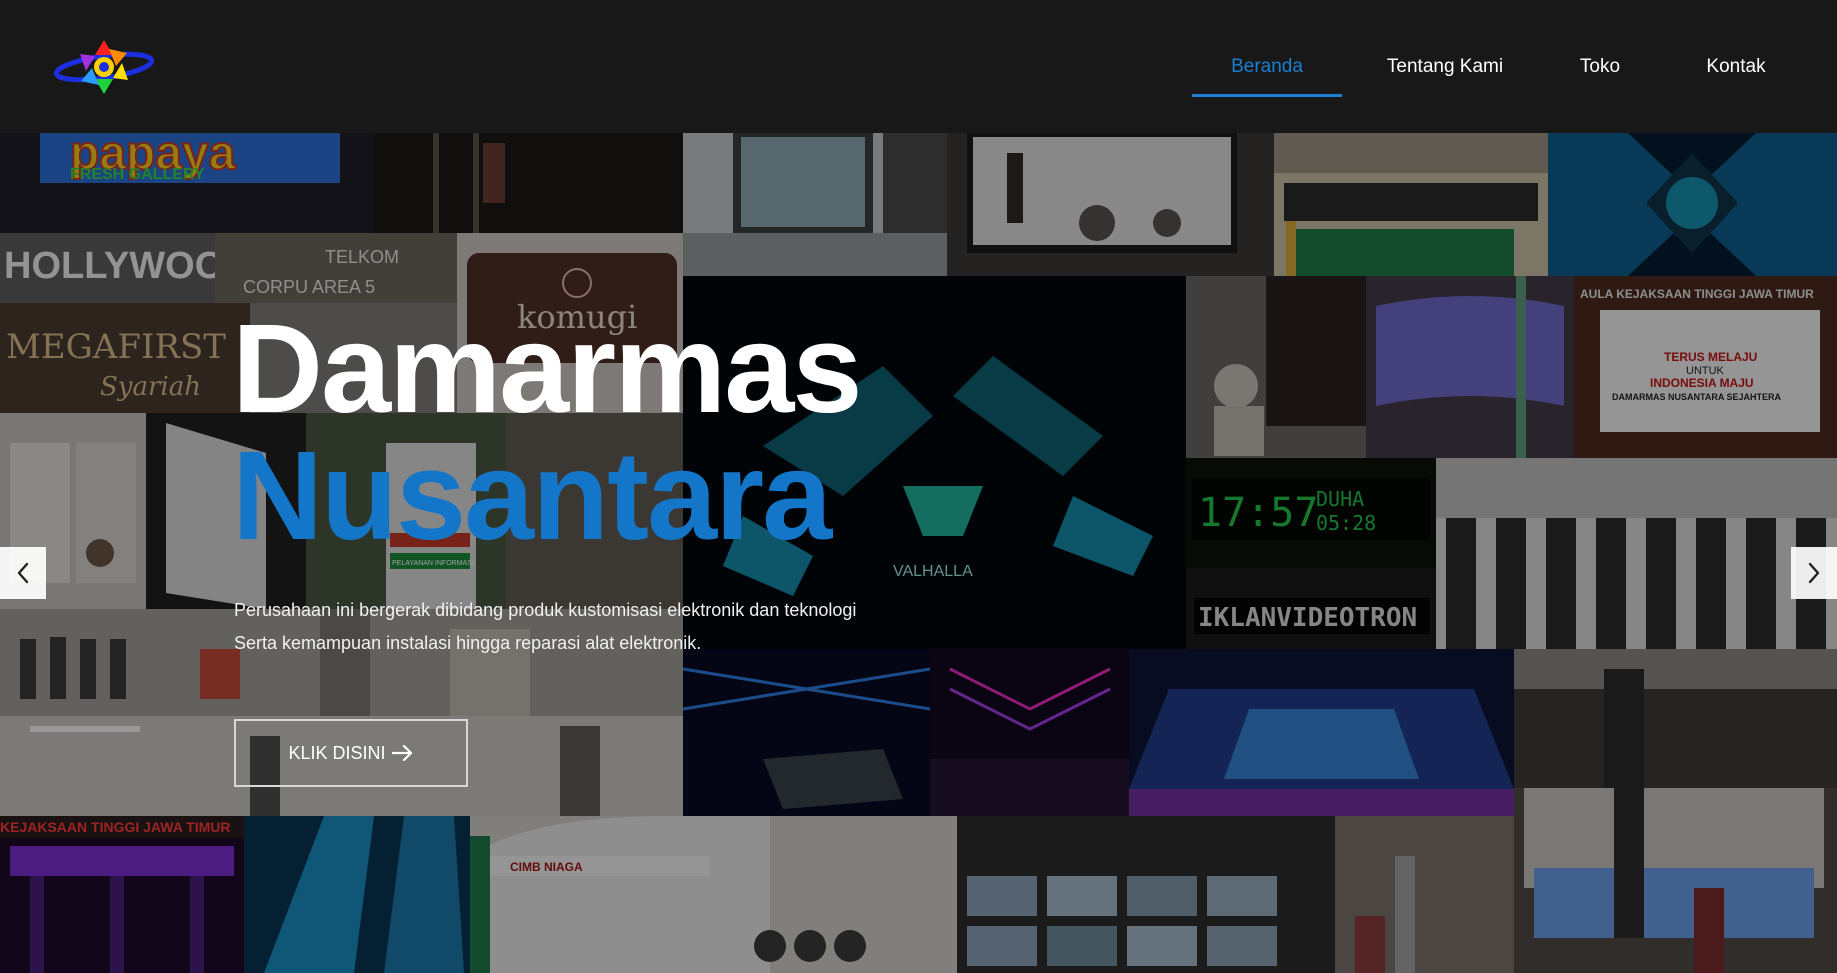 The image size is (1837, 973). What do you see at coordinates (1307, 618) in the screenshot?
I see `led-running-text: IKLANVIDEOTRON` at bounding box center [1307, 618].